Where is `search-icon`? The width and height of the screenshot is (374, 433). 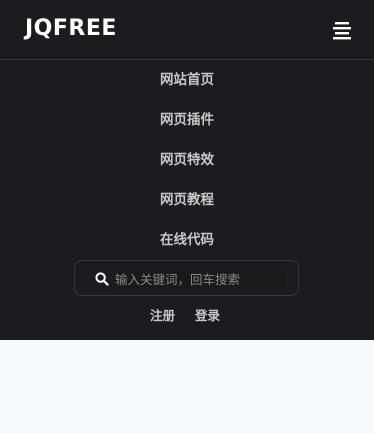
search-icon is located at coordinates (102, 278).